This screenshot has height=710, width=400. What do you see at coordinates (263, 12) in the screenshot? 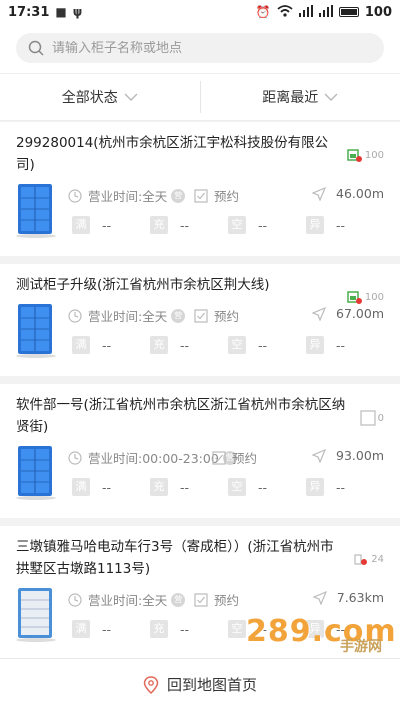
I see `alarm-icon: ⏰` at bounding box center [263, 12].